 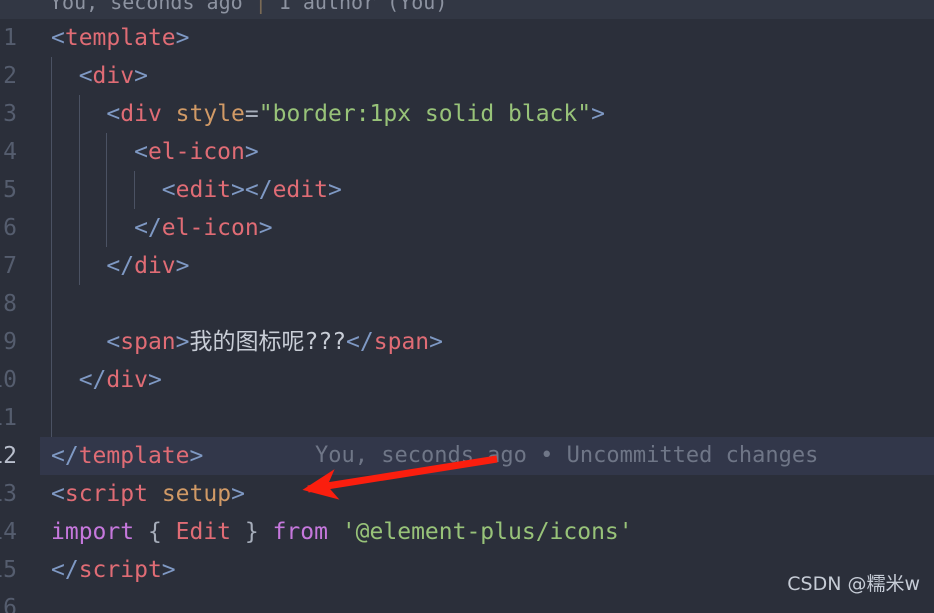 What do you see at coordinates (191, 190) in the screenshot?
I see `code-line-text: <edit></edit>` at bounding box center [191, 190].